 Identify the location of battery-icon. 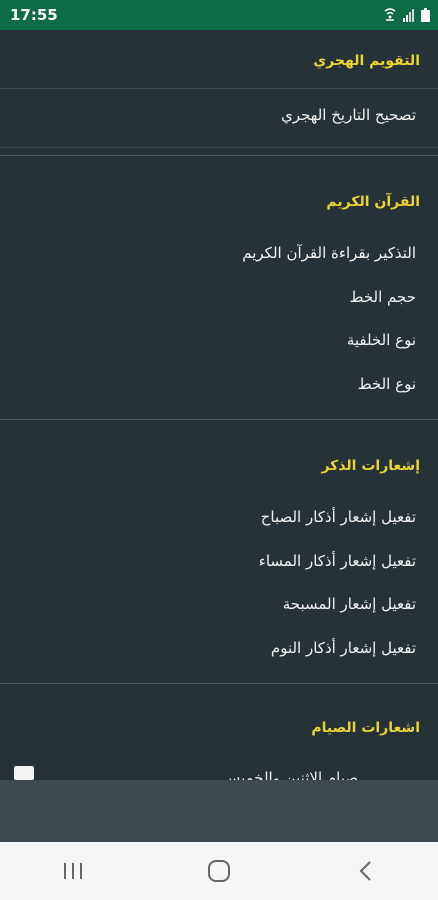
(425, 15).